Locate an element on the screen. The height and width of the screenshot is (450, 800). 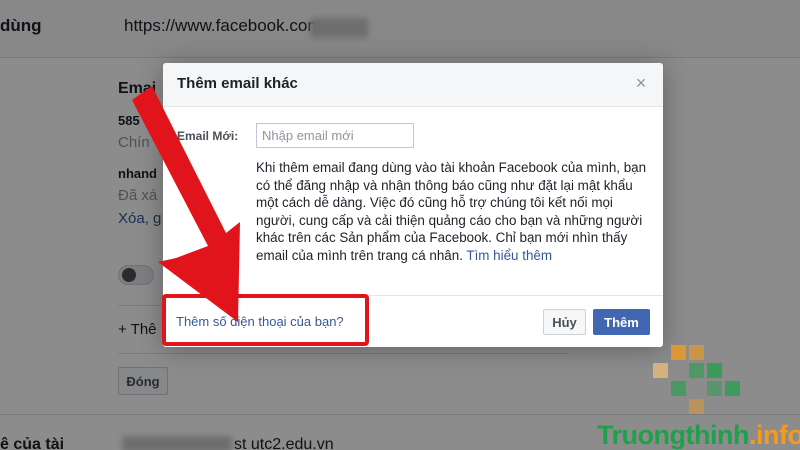
highlight-box is located at coordinates (265, 320).